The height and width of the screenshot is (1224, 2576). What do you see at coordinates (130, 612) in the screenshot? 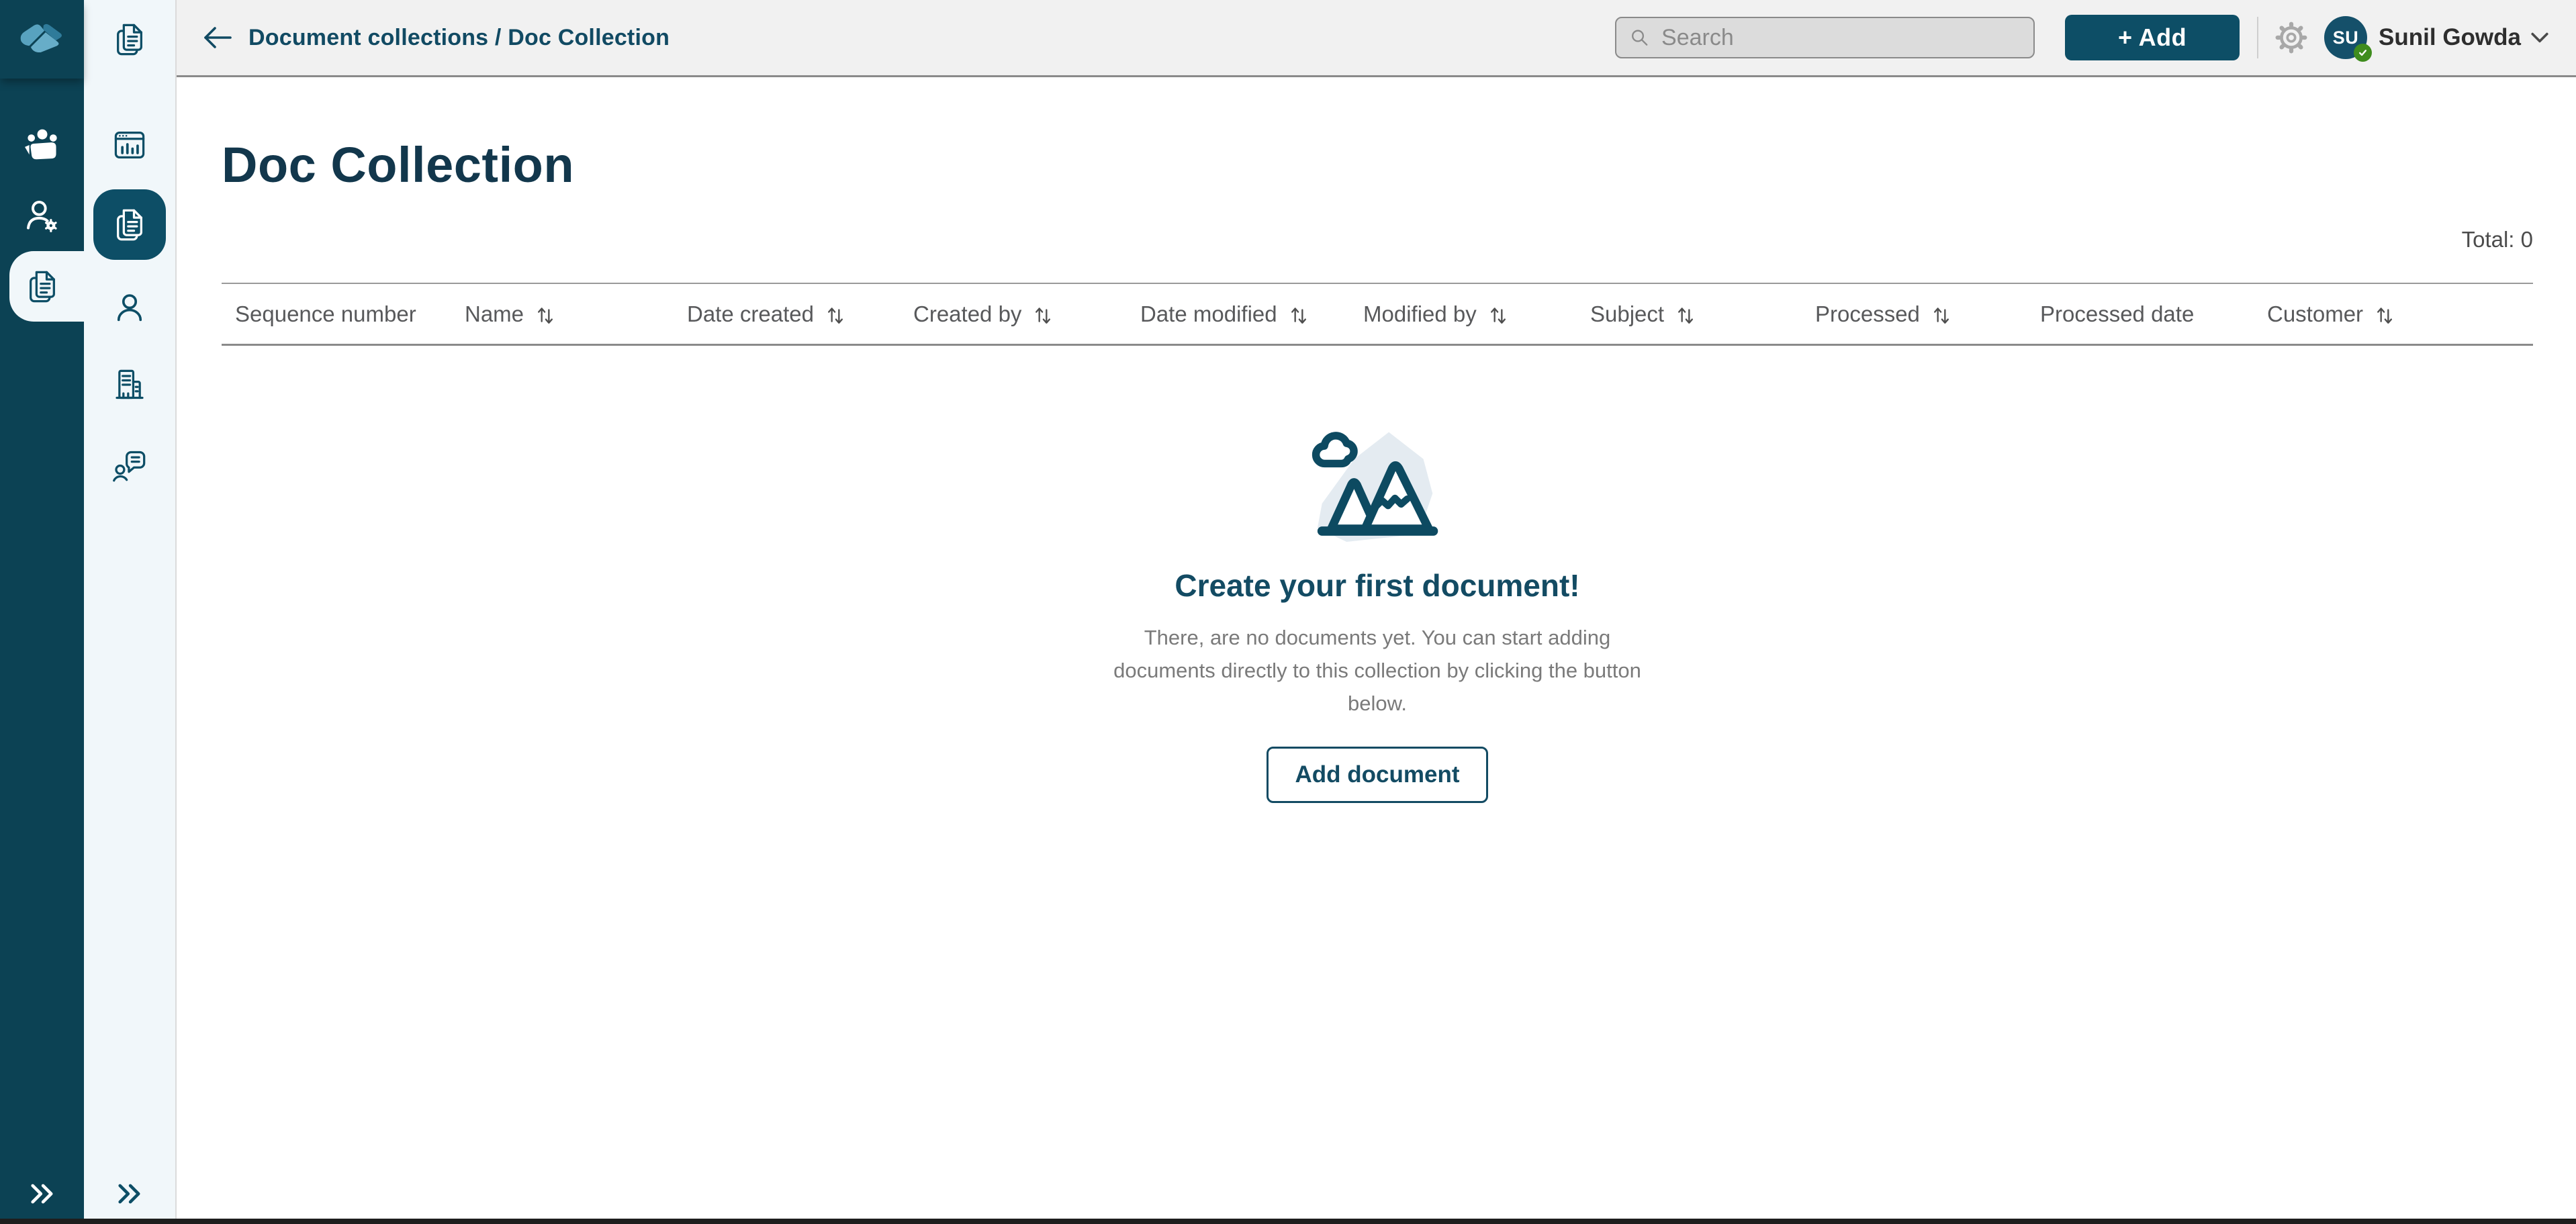
I see `secondary-sidebar` at bounding box center [130, 612].